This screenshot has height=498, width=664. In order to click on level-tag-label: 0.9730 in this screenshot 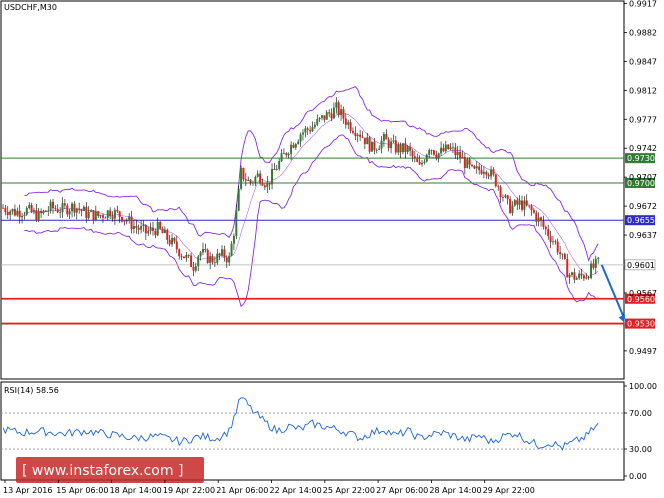, I will do `click(641, 158)`.